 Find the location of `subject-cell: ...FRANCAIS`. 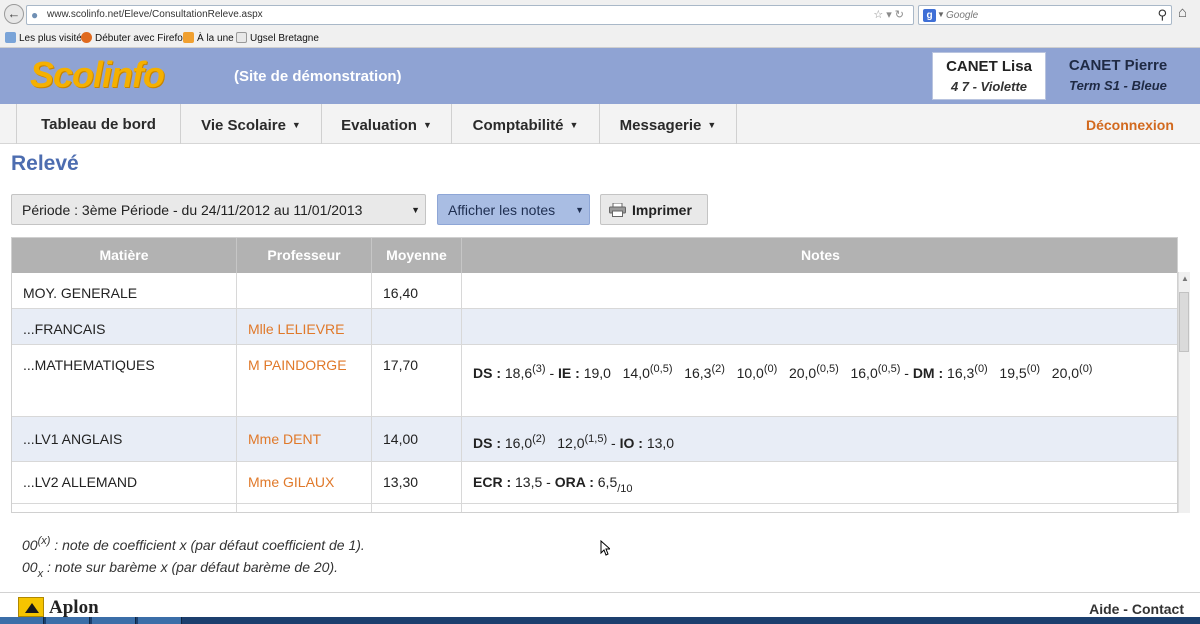

subject-cell: ...FRANCAIS is located at coordinates (124, 326).